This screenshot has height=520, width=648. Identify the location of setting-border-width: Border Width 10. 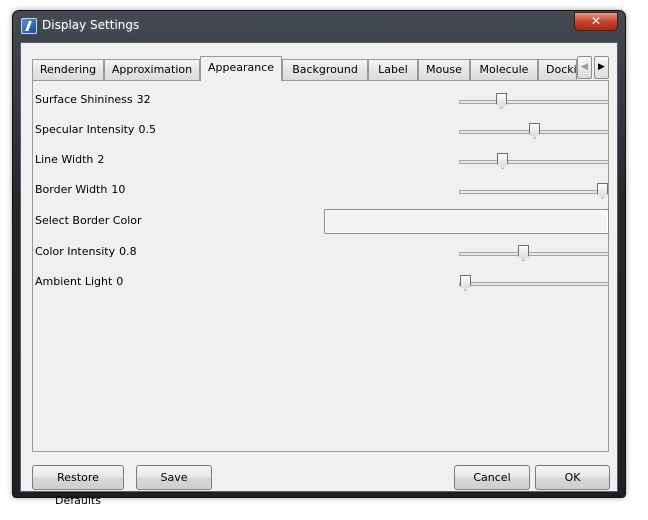
(321, 191).